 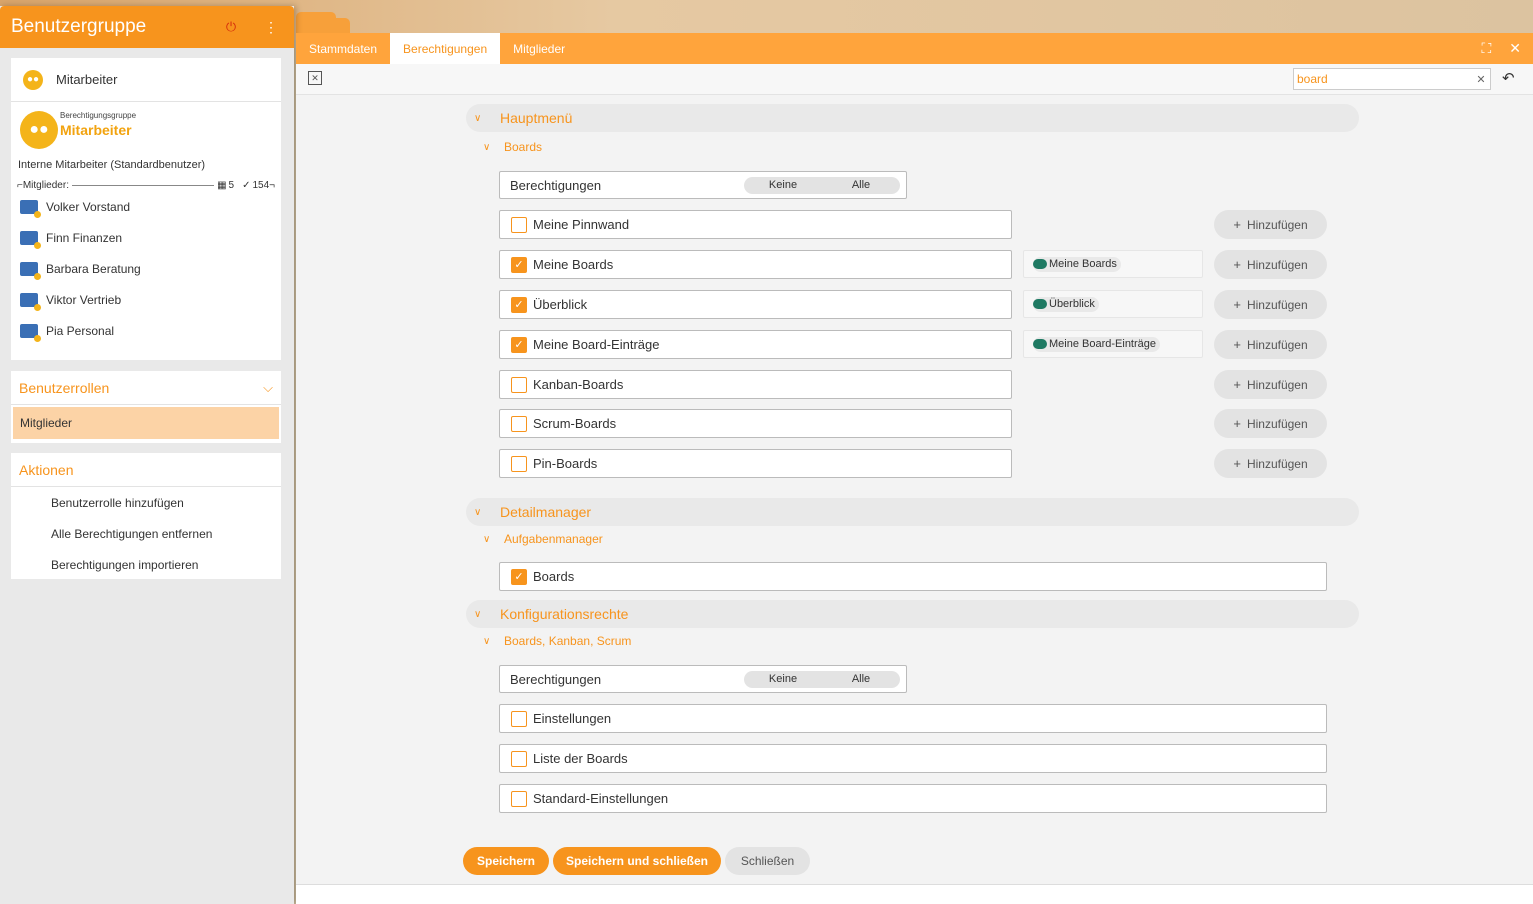 What do you see at coordinates (755, 344) in the screenshot?
I see `permission-row: ✓ Meine Board-Einträge` at bounding box center [755, 344].